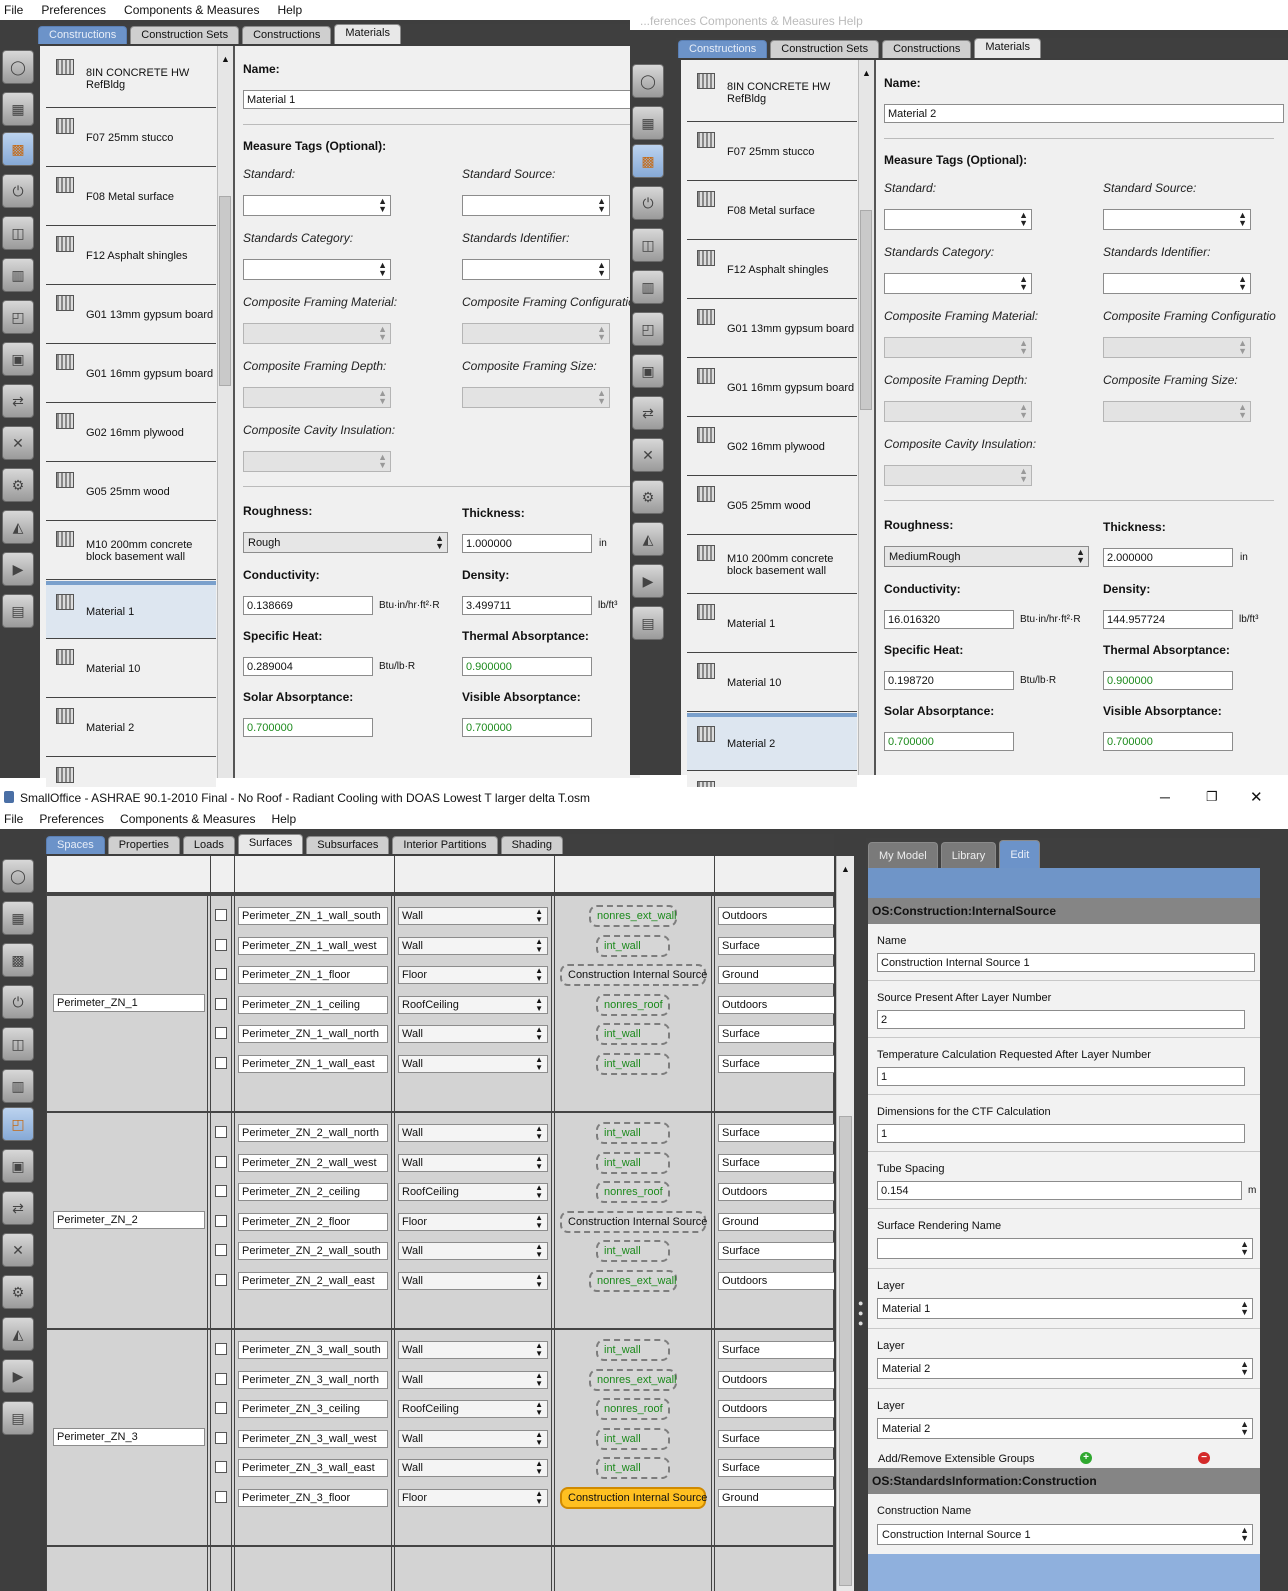 This screenshot has width=1288, height=1591. I want to click on standard-source-select: ▲ ▼, so click(1177, 219).